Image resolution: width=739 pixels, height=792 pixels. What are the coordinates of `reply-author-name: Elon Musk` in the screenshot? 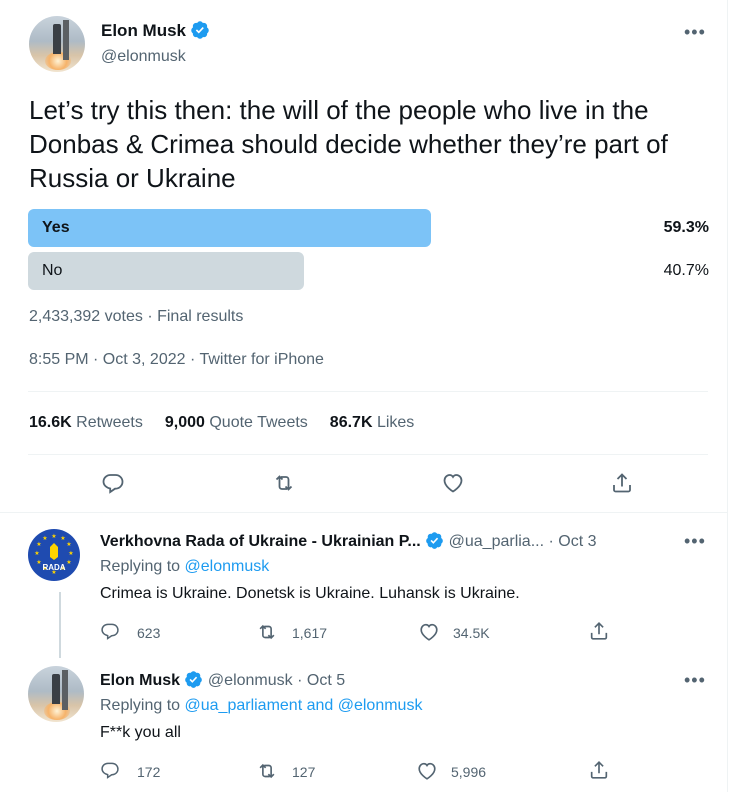 It's located at (140, 680).